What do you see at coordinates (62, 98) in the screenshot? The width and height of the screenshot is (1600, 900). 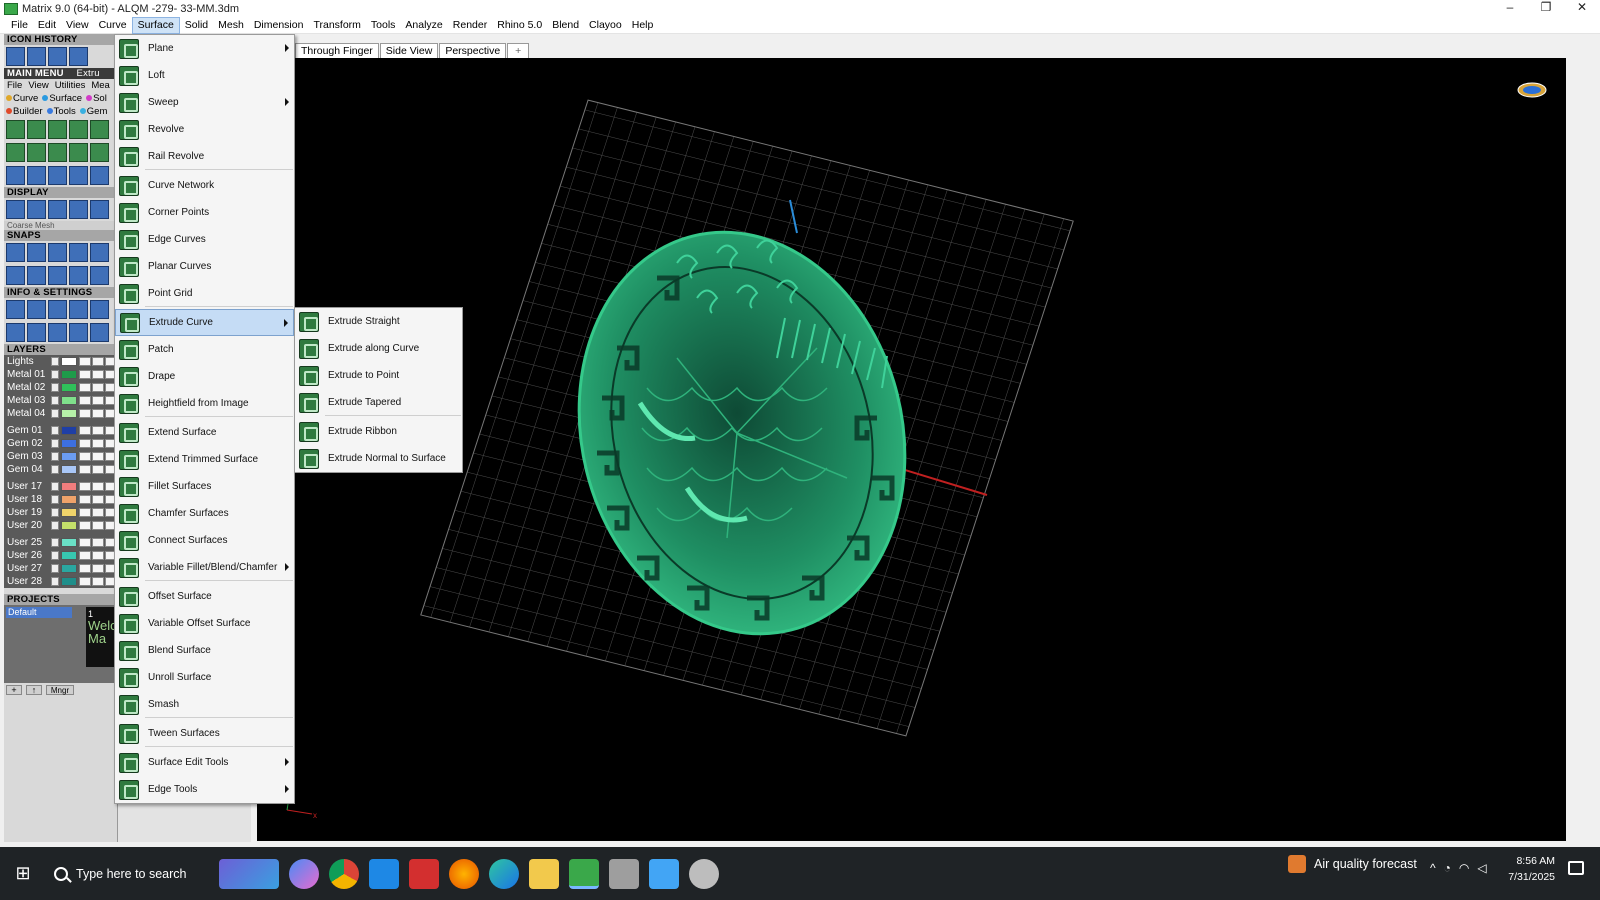 I see `tab-surface: Surface` at bounding box center [62, 98].